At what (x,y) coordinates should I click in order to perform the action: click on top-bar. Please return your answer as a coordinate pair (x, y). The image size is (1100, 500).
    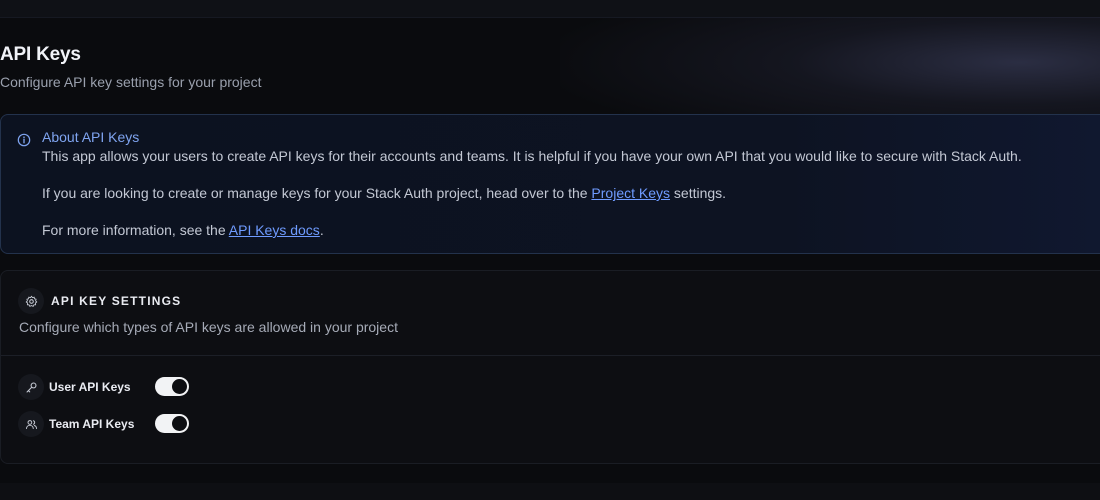
    Looking at the image, I should click on (550, 9).